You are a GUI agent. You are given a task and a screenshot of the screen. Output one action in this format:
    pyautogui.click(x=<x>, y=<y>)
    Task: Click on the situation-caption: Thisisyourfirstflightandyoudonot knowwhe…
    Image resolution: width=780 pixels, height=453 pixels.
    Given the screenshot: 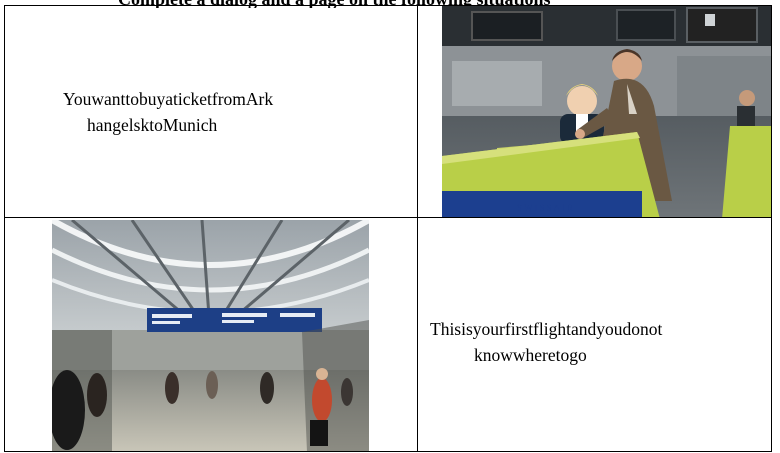 What is the action you would take?
    pyautogui.click(x=546, y=342)
    